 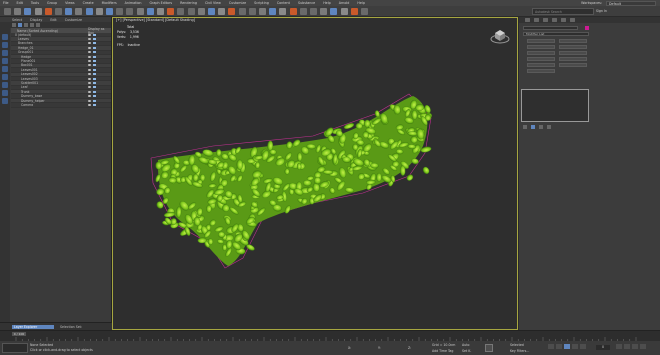 I want to click on make-unique-icon, so click(x=541, y=127).